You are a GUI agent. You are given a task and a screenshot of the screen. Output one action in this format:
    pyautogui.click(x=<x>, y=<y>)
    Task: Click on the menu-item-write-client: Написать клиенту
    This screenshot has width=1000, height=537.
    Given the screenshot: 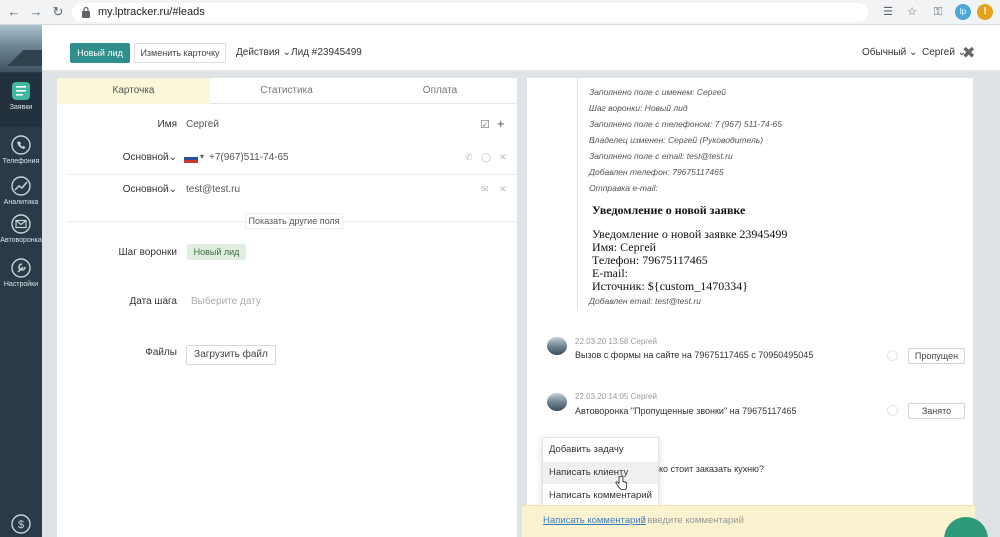 What is the action you would take?
    pyautogui.click(x=600, y=473)
    